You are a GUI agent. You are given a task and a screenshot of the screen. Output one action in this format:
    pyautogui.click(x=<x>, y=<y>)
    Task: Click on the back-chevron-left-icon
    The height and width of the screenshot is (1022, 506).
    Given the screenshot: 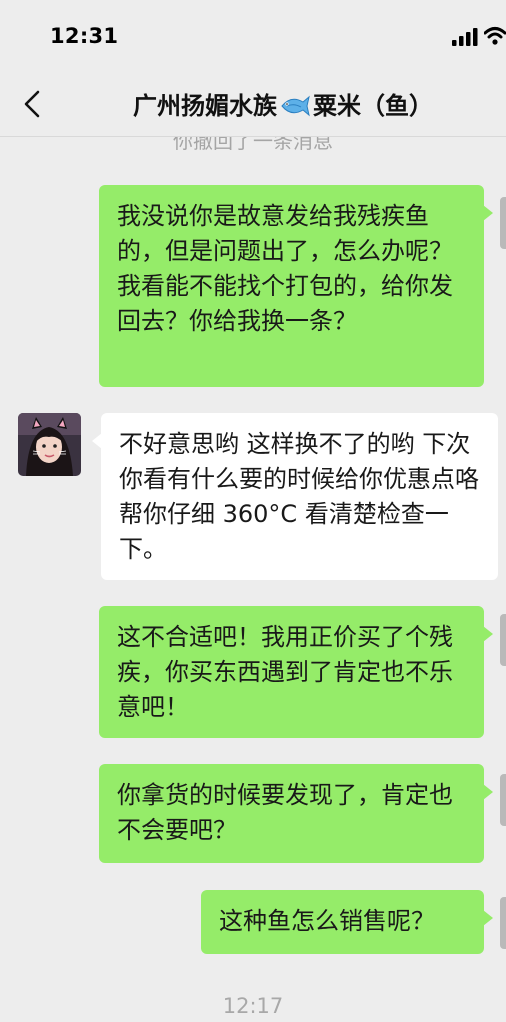 What is the action you would take?
    pyautogui.click(x=33, y=104)
    